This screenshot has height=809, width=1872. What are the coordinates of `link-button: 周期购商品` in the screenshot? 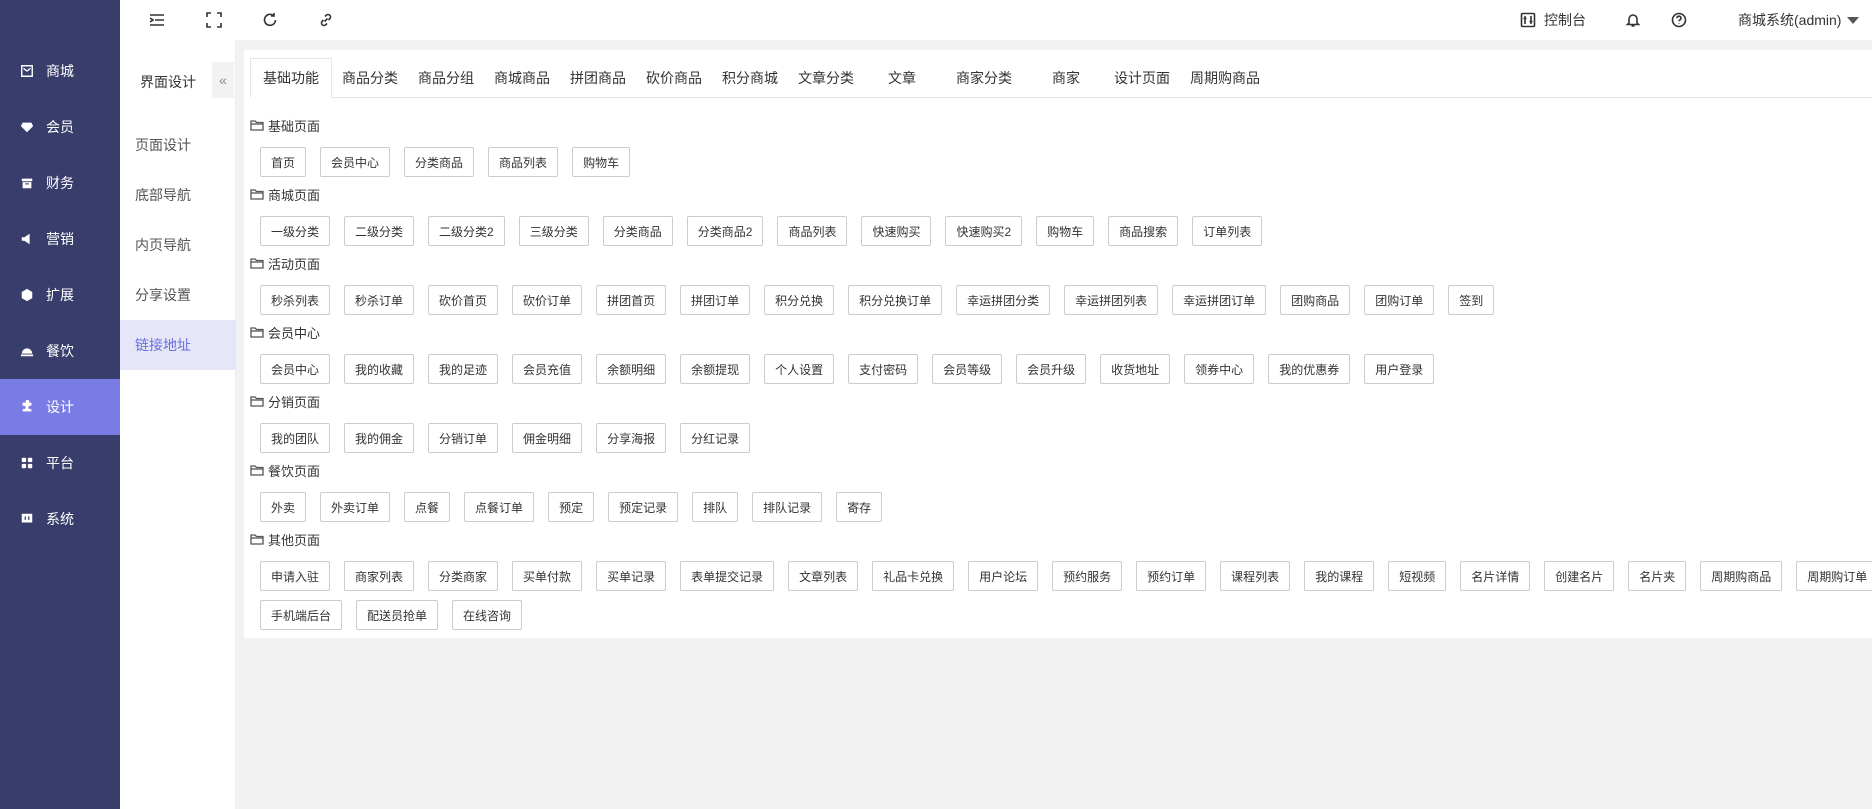 It's located at (1741, 576).